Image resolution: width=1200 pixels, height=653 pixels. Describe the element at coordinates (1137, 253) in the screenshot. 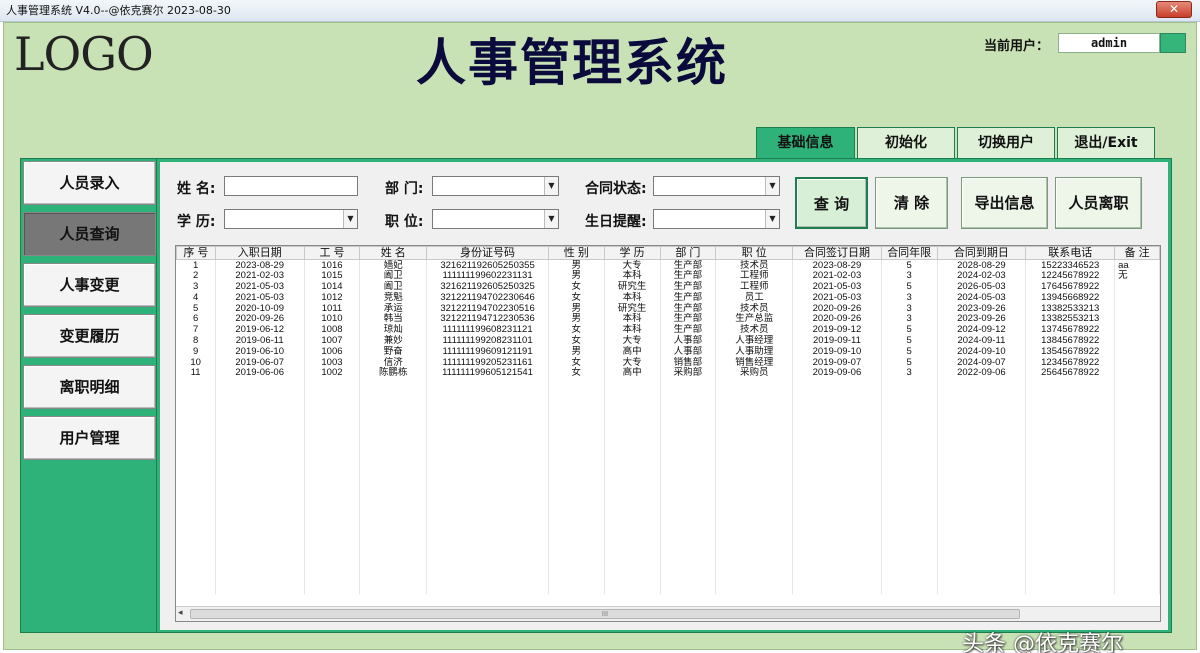

I see `column-header: 备 注` at that location.